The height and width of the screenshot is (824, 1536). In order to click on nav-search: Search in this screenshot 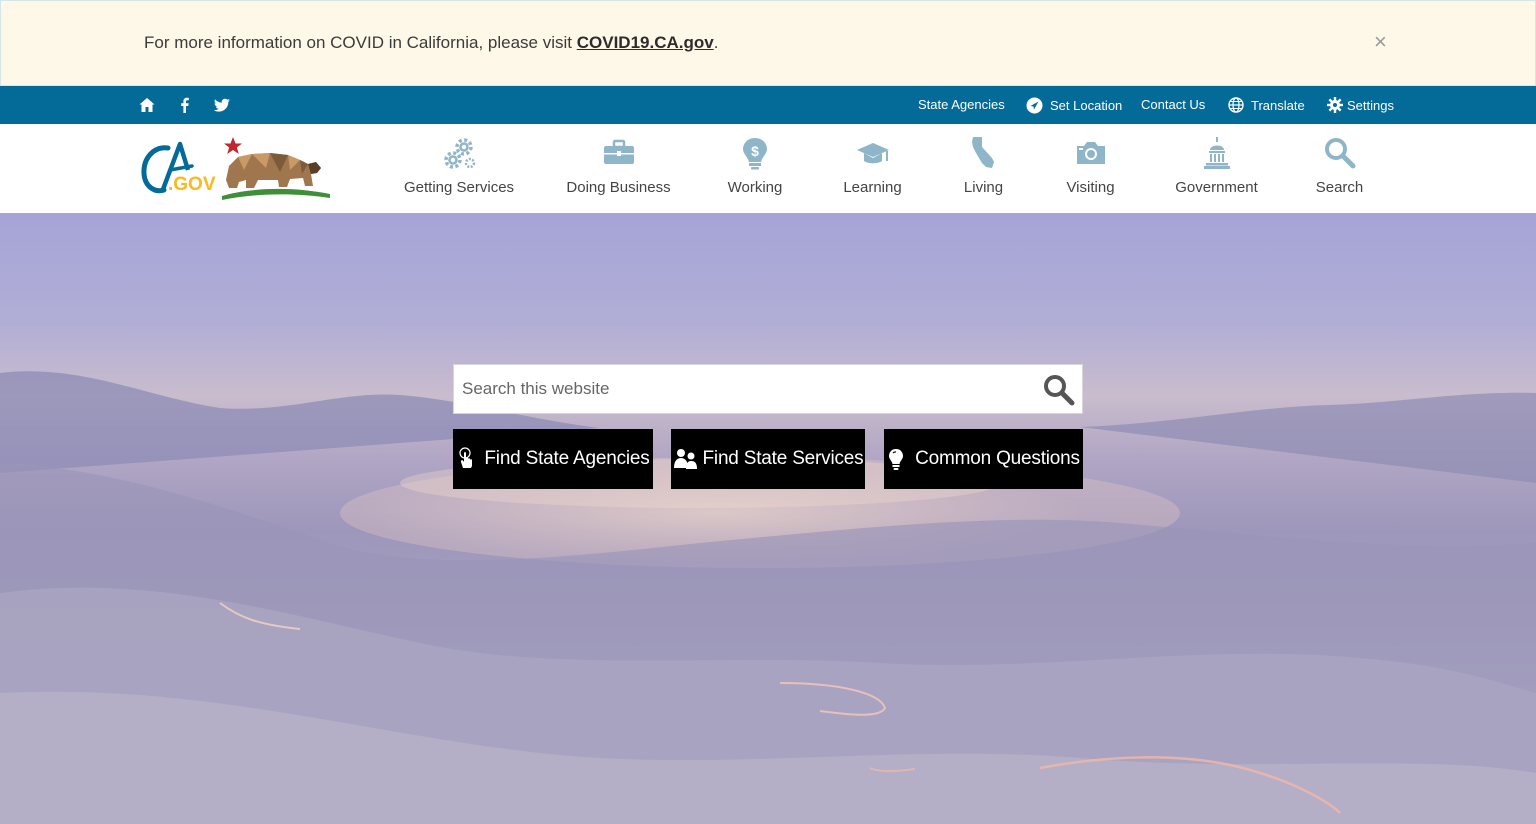, I will do `click(1339, 168)`.